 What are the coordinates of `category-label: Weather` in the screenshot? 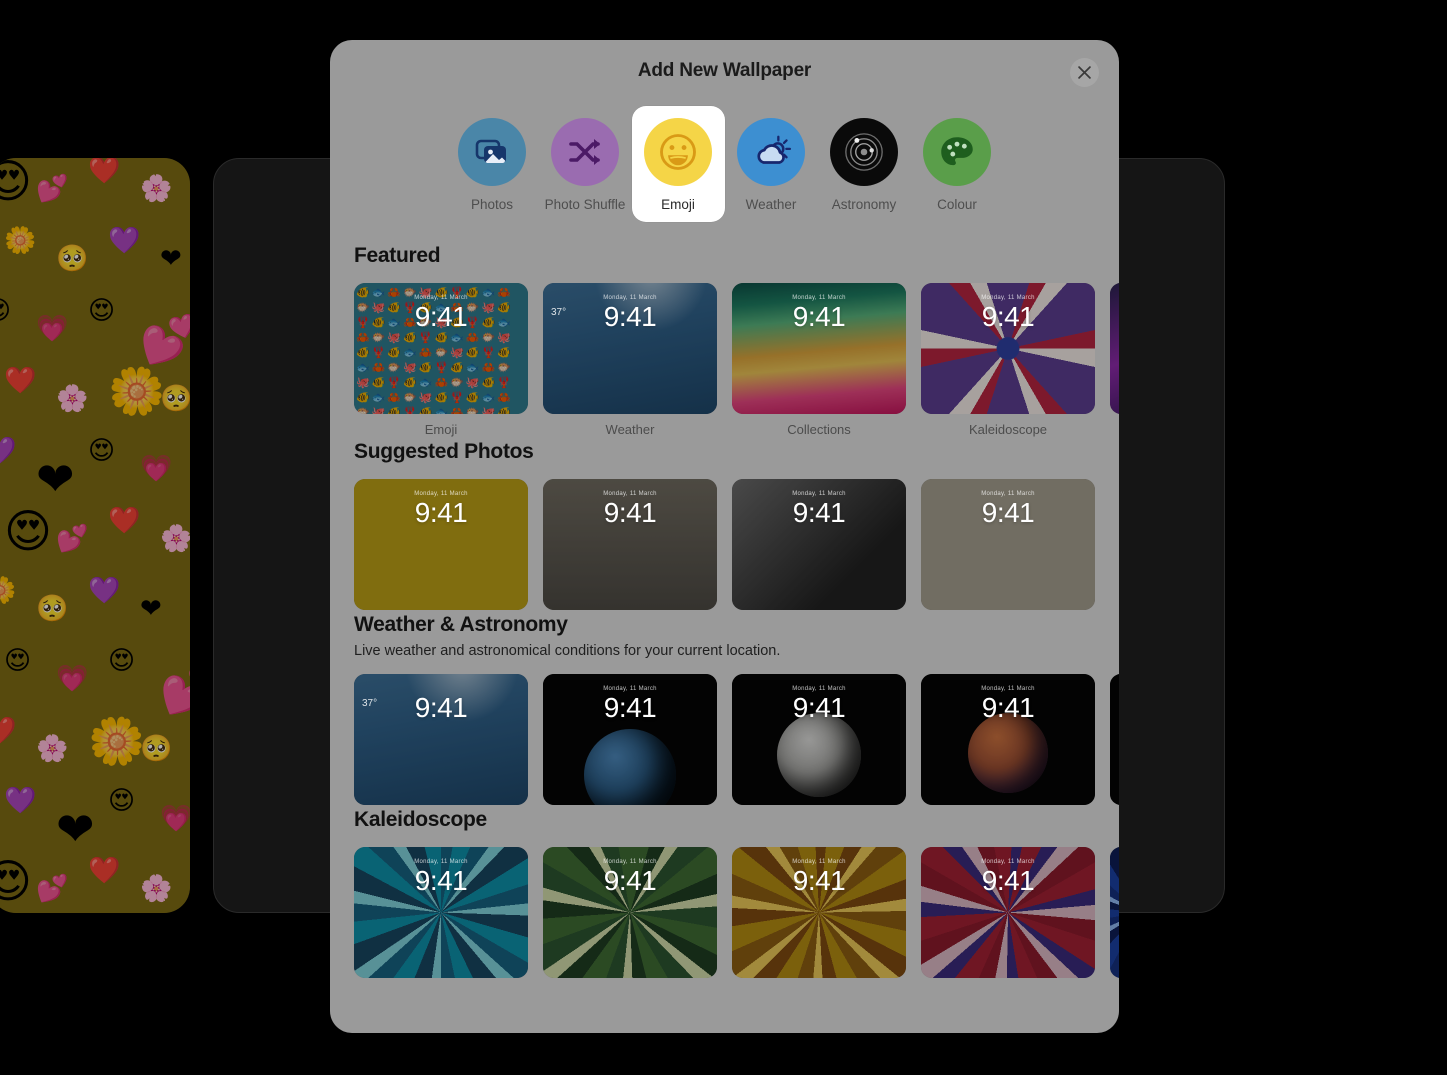 It's located at (771, 204).